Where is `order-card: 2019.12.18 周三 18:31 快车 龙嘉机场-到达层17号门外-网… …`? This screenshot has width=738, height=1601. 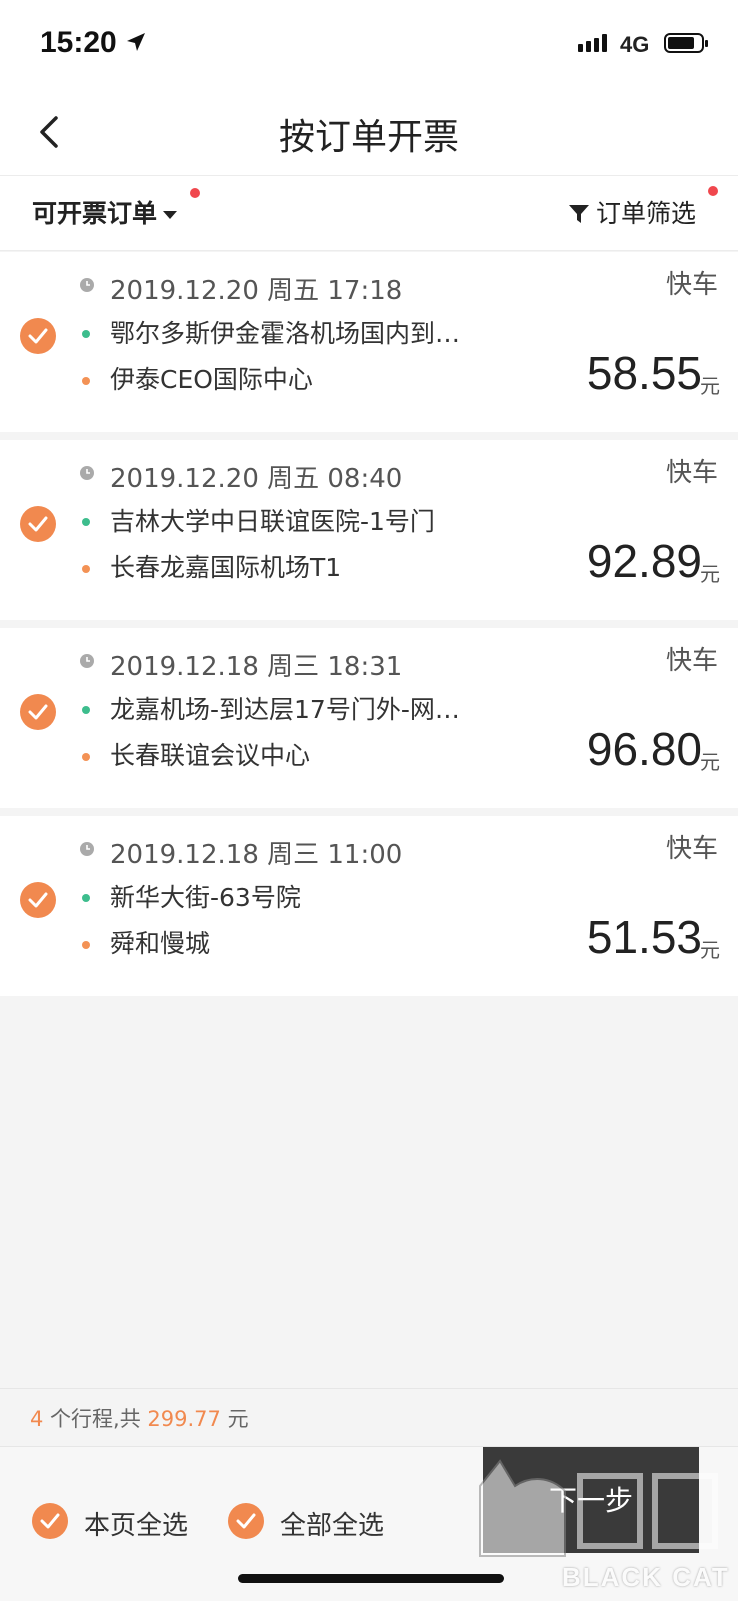 order-card: 2019.12.18 周三 18:31 快车 龙嘉机场-到达层17号门外-网… … is located at coordinates (369, 722).